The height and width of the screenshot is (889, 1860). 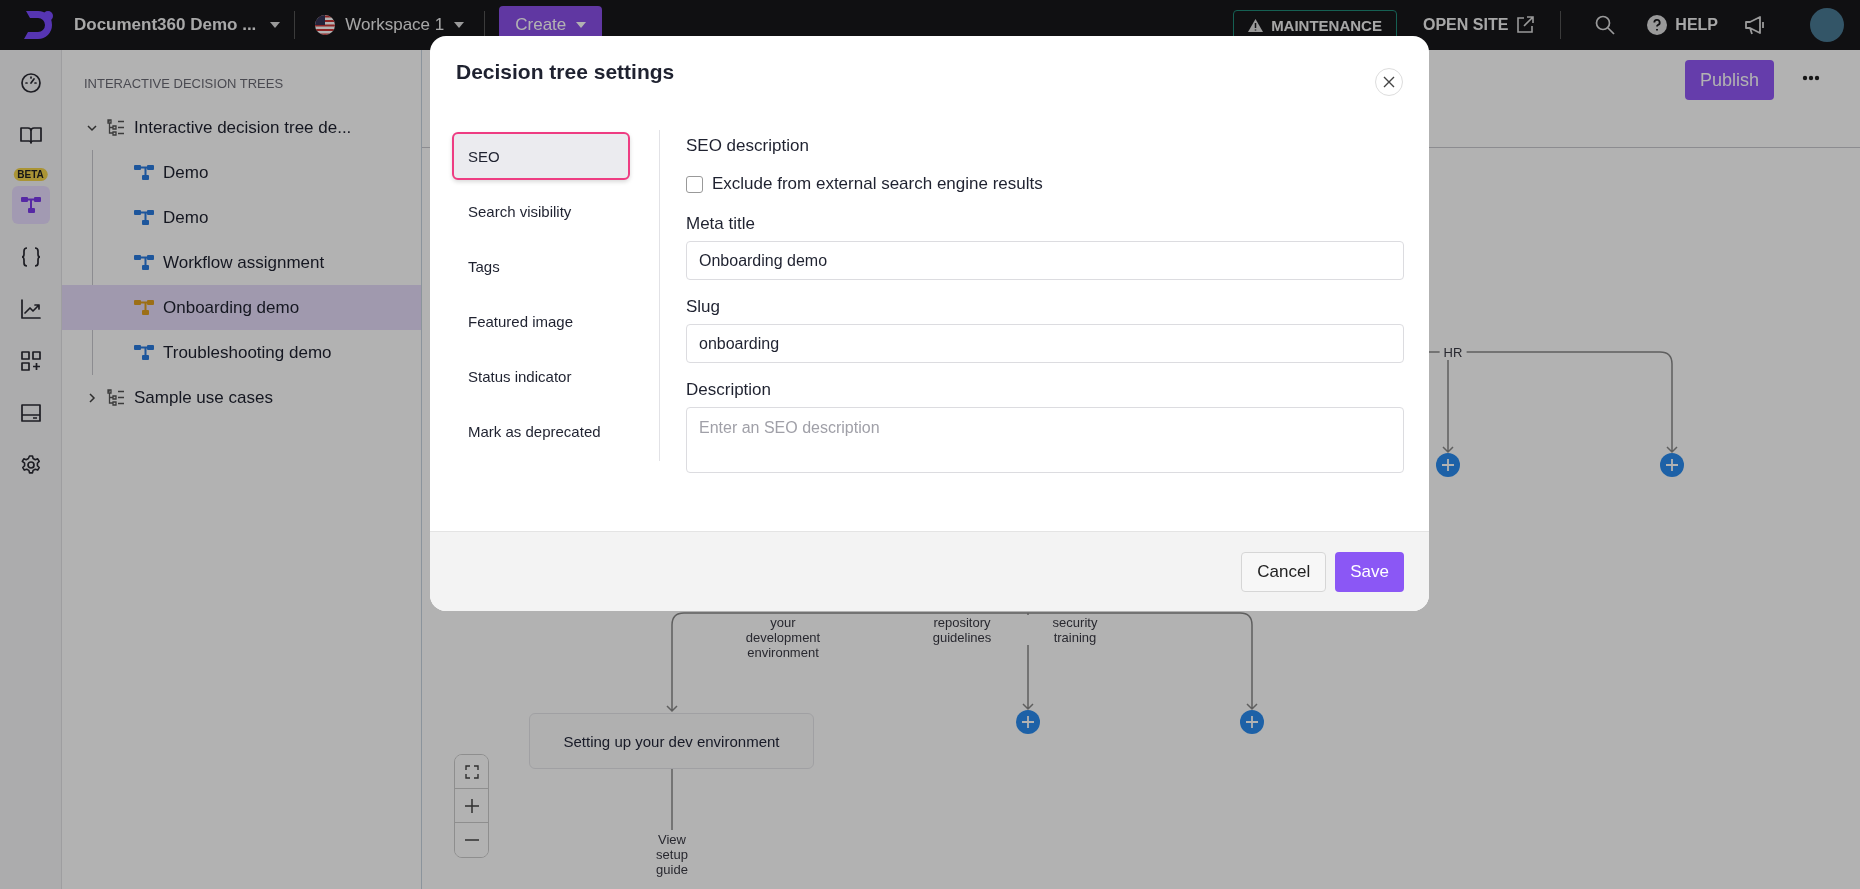 I want to click on settings-tab: Tags, so click(x=541, y=266).